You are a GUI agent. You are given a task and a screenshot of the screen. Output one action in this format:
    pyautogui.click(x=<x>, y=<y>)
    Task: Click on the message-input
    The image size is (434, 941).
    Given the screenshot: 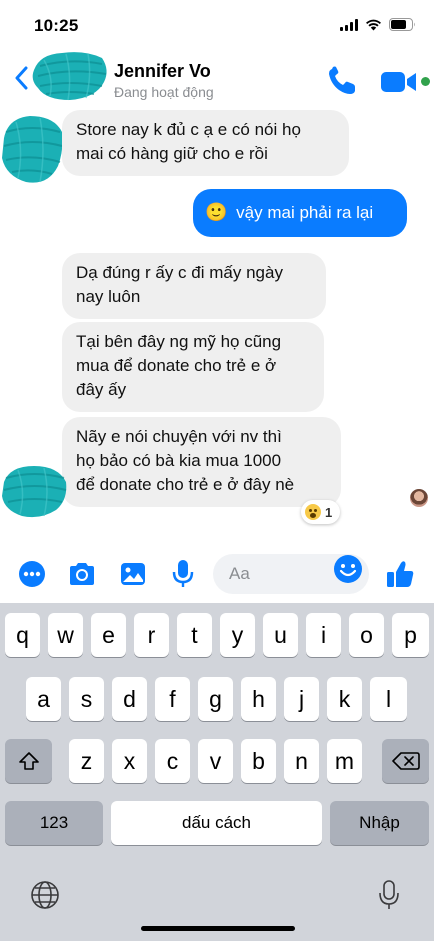 What is the action you would take?
    pyautogui.click(x=279, y=574)
    